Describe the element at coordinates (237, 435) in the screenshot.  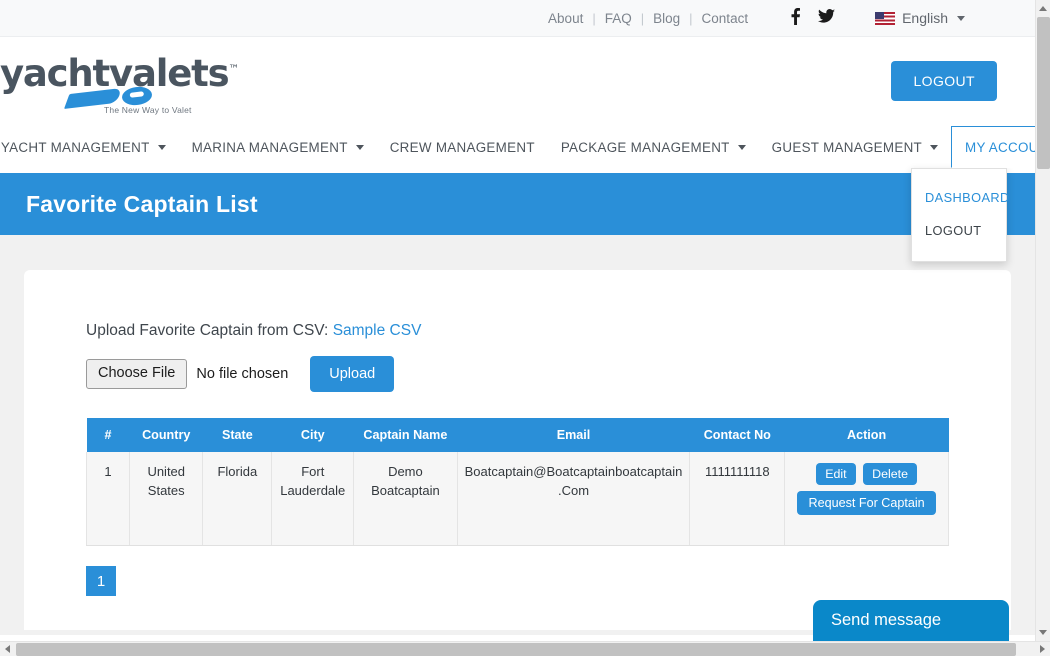
I see `column-header-state: State` at that location.